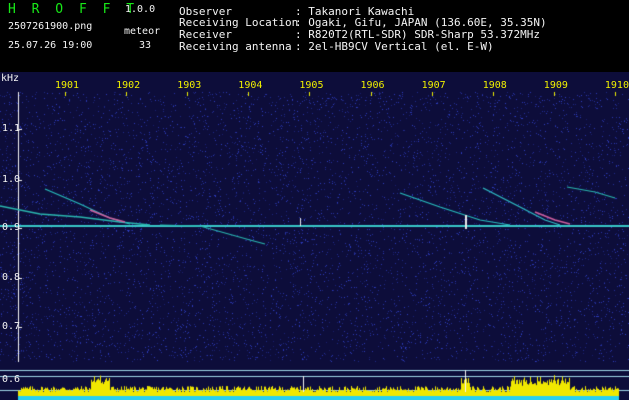 The height and width of the screenshot is (400, 629). Describe the element at coordinates (433, 85) in the screenshot. I see `time-tick-label: 1907` at that location.